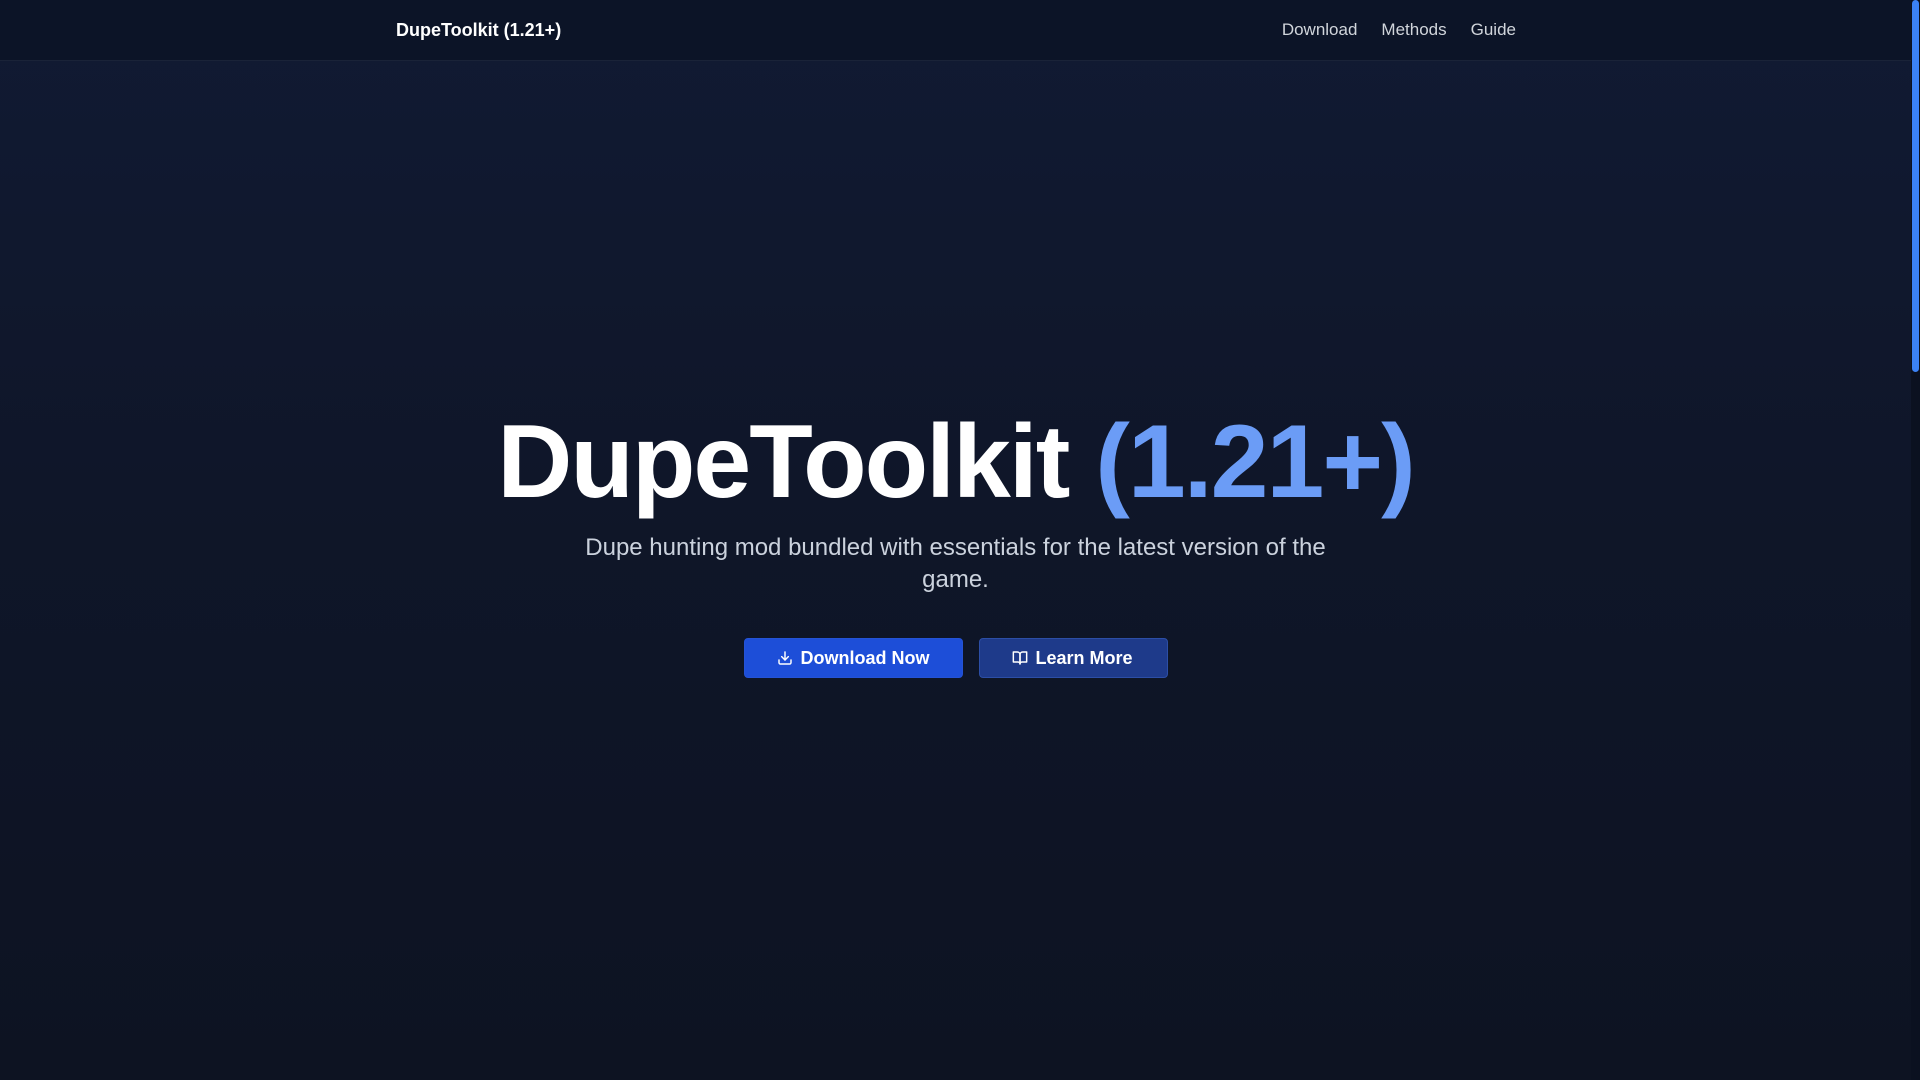 The width and height of the screenshot is (1920, 1080). What do you see at coordinates (1493, 30) in the screenshot?
I see `nav-link-guide: Guide` at bounding box center [1493, 30].